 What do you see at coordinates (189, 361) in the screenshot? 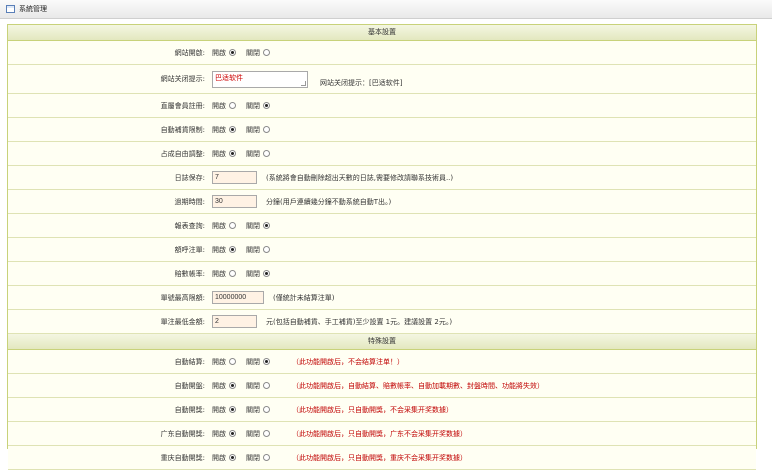
I see `setting-label: 自動結算:` at bounding box center [189, 361].